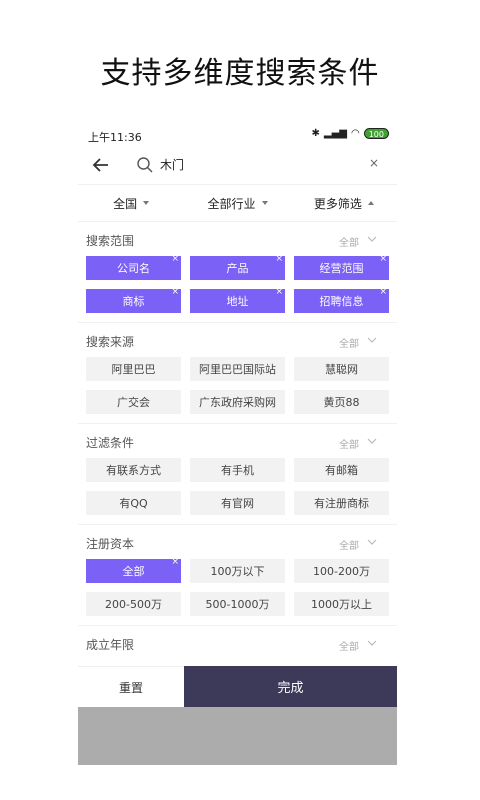 Image resolution: width=480 pixels, height=800 pixels. I want to click on chip-trademark: 商标 ×, so click(133, 300).